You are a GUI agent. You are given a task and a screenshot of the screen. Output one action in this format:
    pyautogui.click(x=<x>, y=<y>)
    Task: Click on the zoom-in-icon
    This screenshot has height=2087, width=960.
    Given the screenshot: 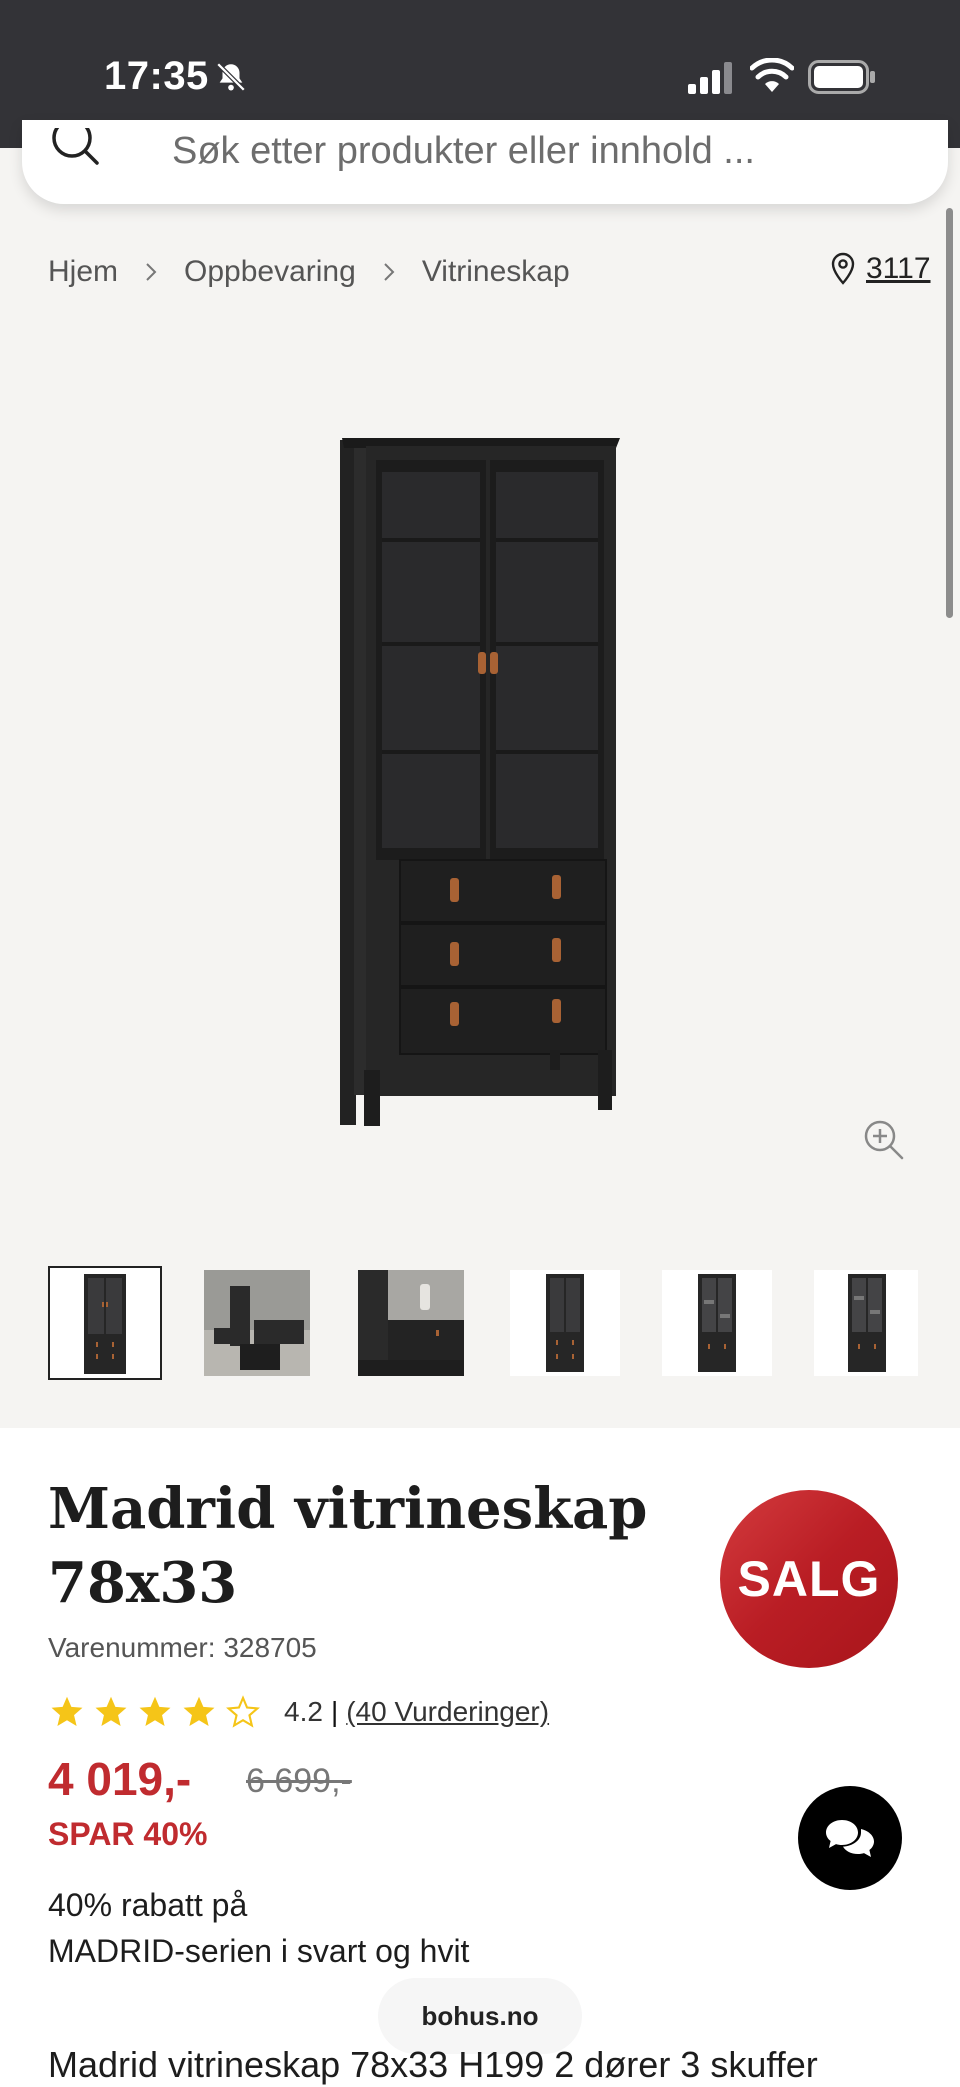 What is the action you would take?
    pyautogui.click(x=884, y=1140)
    